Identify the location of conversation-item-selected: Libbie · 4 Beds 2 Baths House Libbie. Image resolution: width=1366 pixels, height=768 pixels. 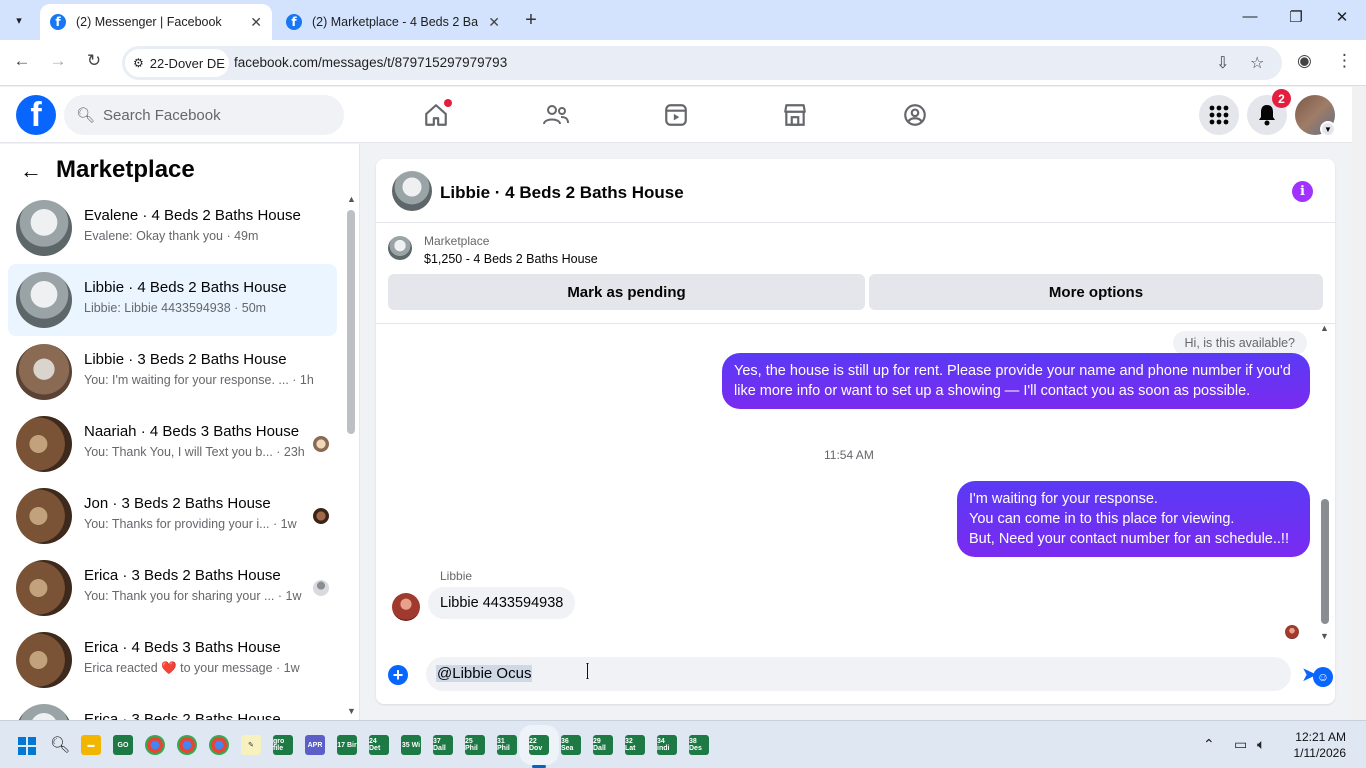
(172, 300).